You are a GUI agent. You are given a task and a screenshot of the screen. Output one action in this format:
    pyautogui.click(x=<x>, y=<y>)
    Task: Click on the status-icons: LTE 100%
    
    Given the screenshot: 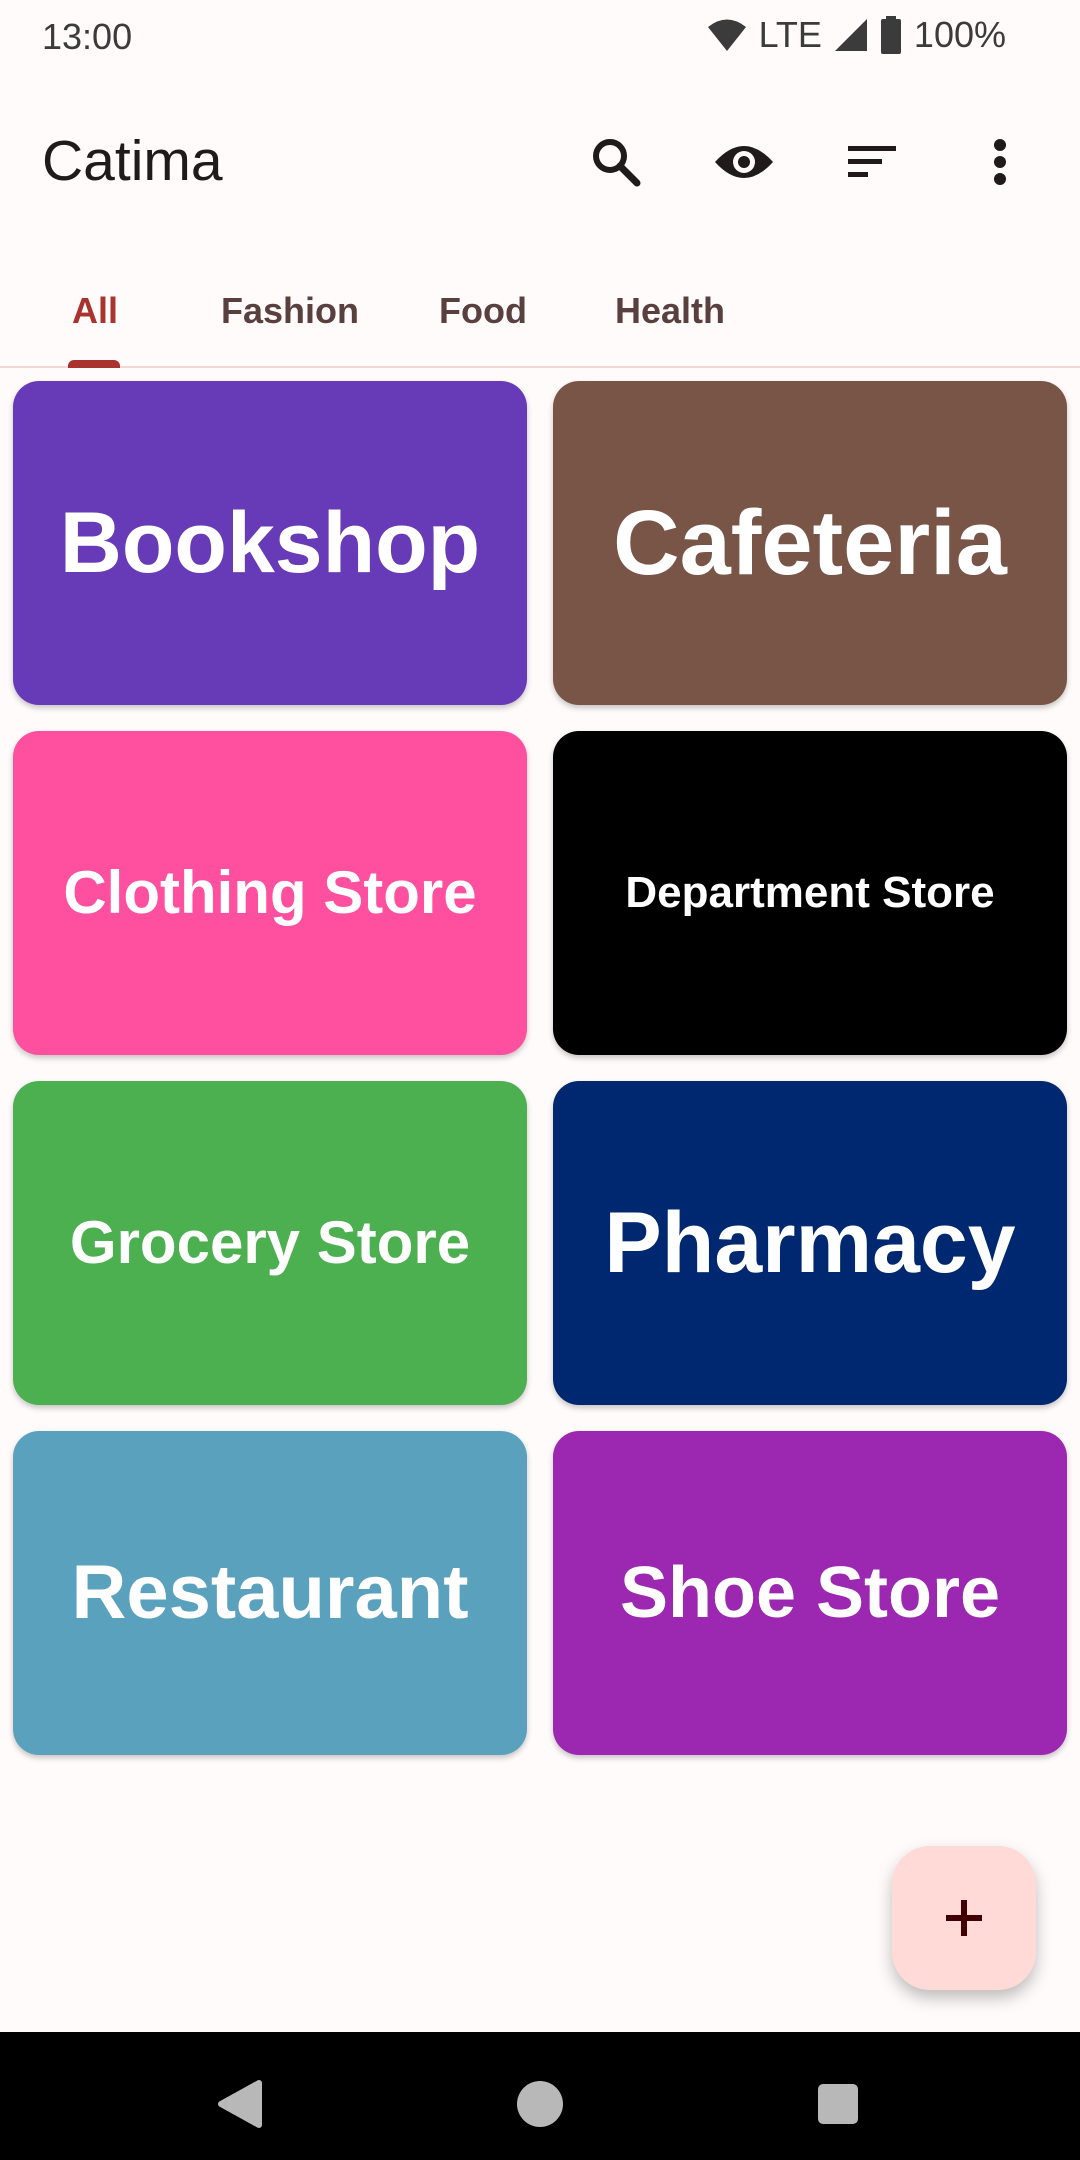 What is the action you would take?
    pyautogui.click(x=856, y=35)
    